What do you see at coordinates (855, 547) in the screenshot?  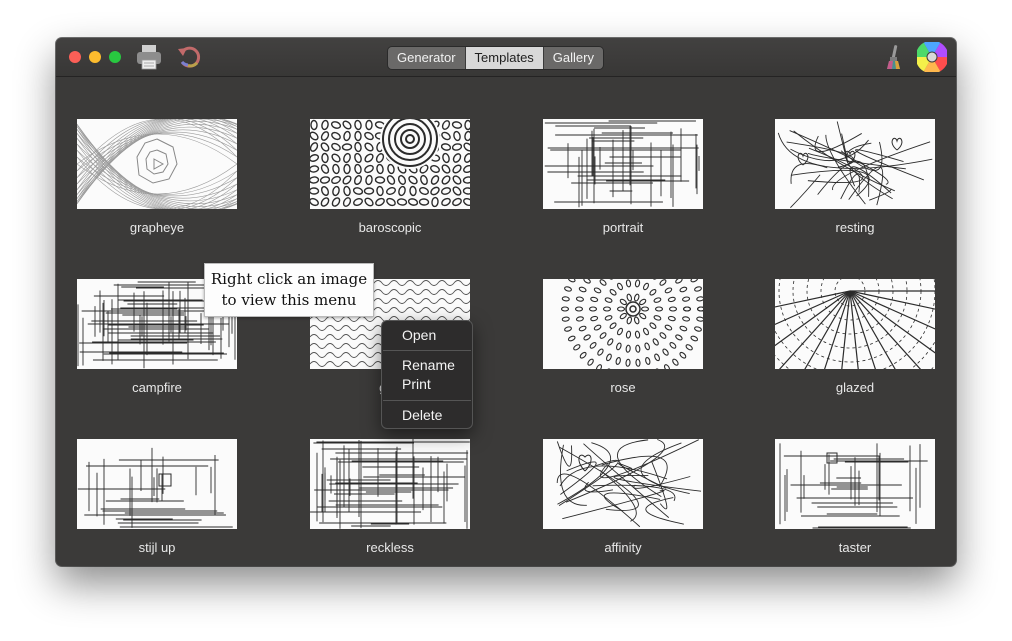 I see `template-name: taster` at bounding box center [855, 547].